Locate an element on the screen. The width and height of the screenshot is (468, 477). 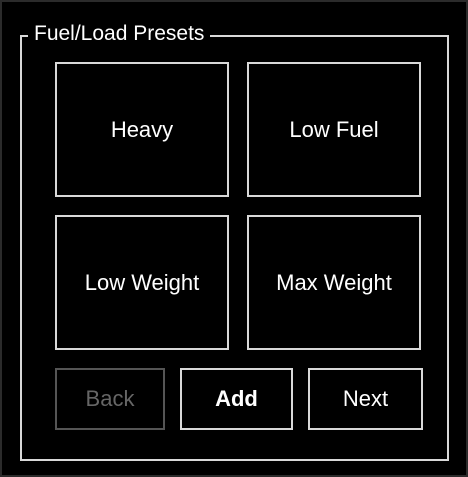
next-button: Next is located at coordinates (365, 399).